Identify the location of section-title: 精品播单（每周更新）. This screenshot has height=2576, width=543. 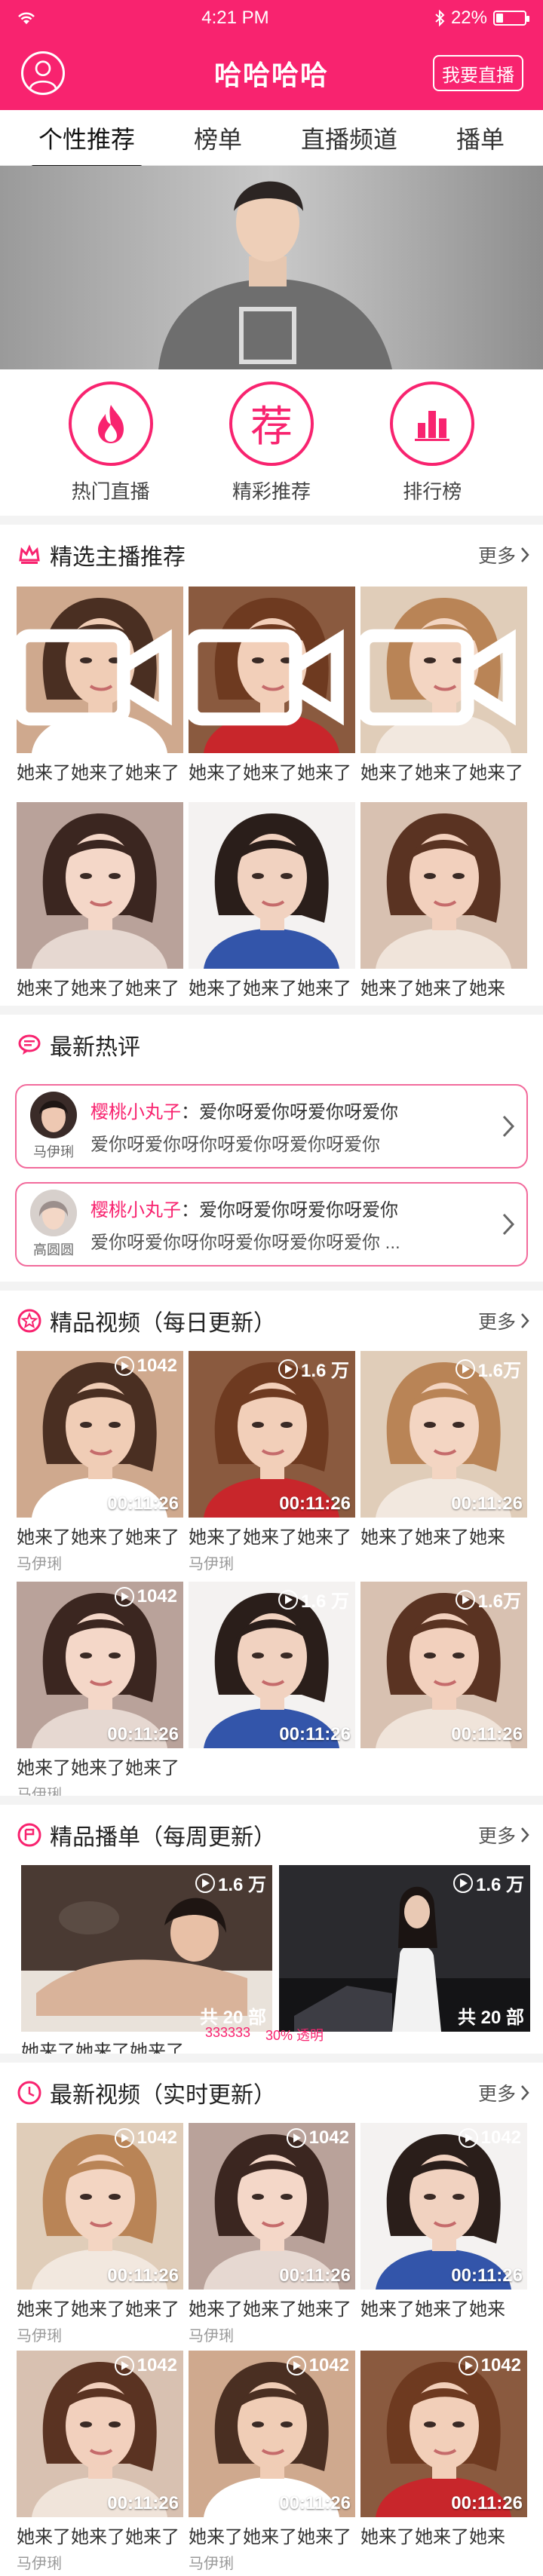
(163, 1837).